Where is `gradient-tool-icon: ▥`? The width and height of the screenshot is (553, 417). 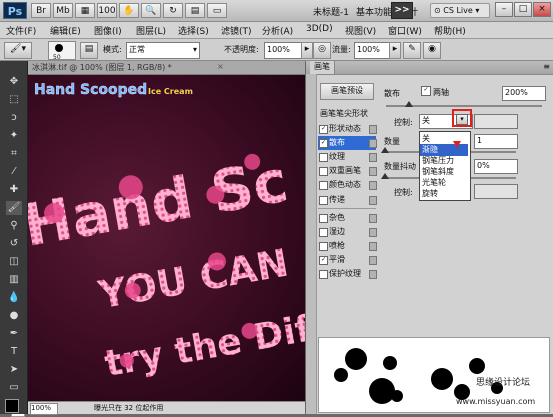
gradient-tool-icon: ▥ is located at coordinates (14, 280).